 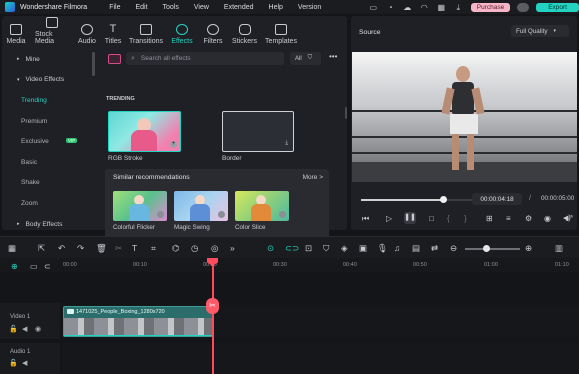 I want to click on zoom-slider, so click(x=492, y=249).